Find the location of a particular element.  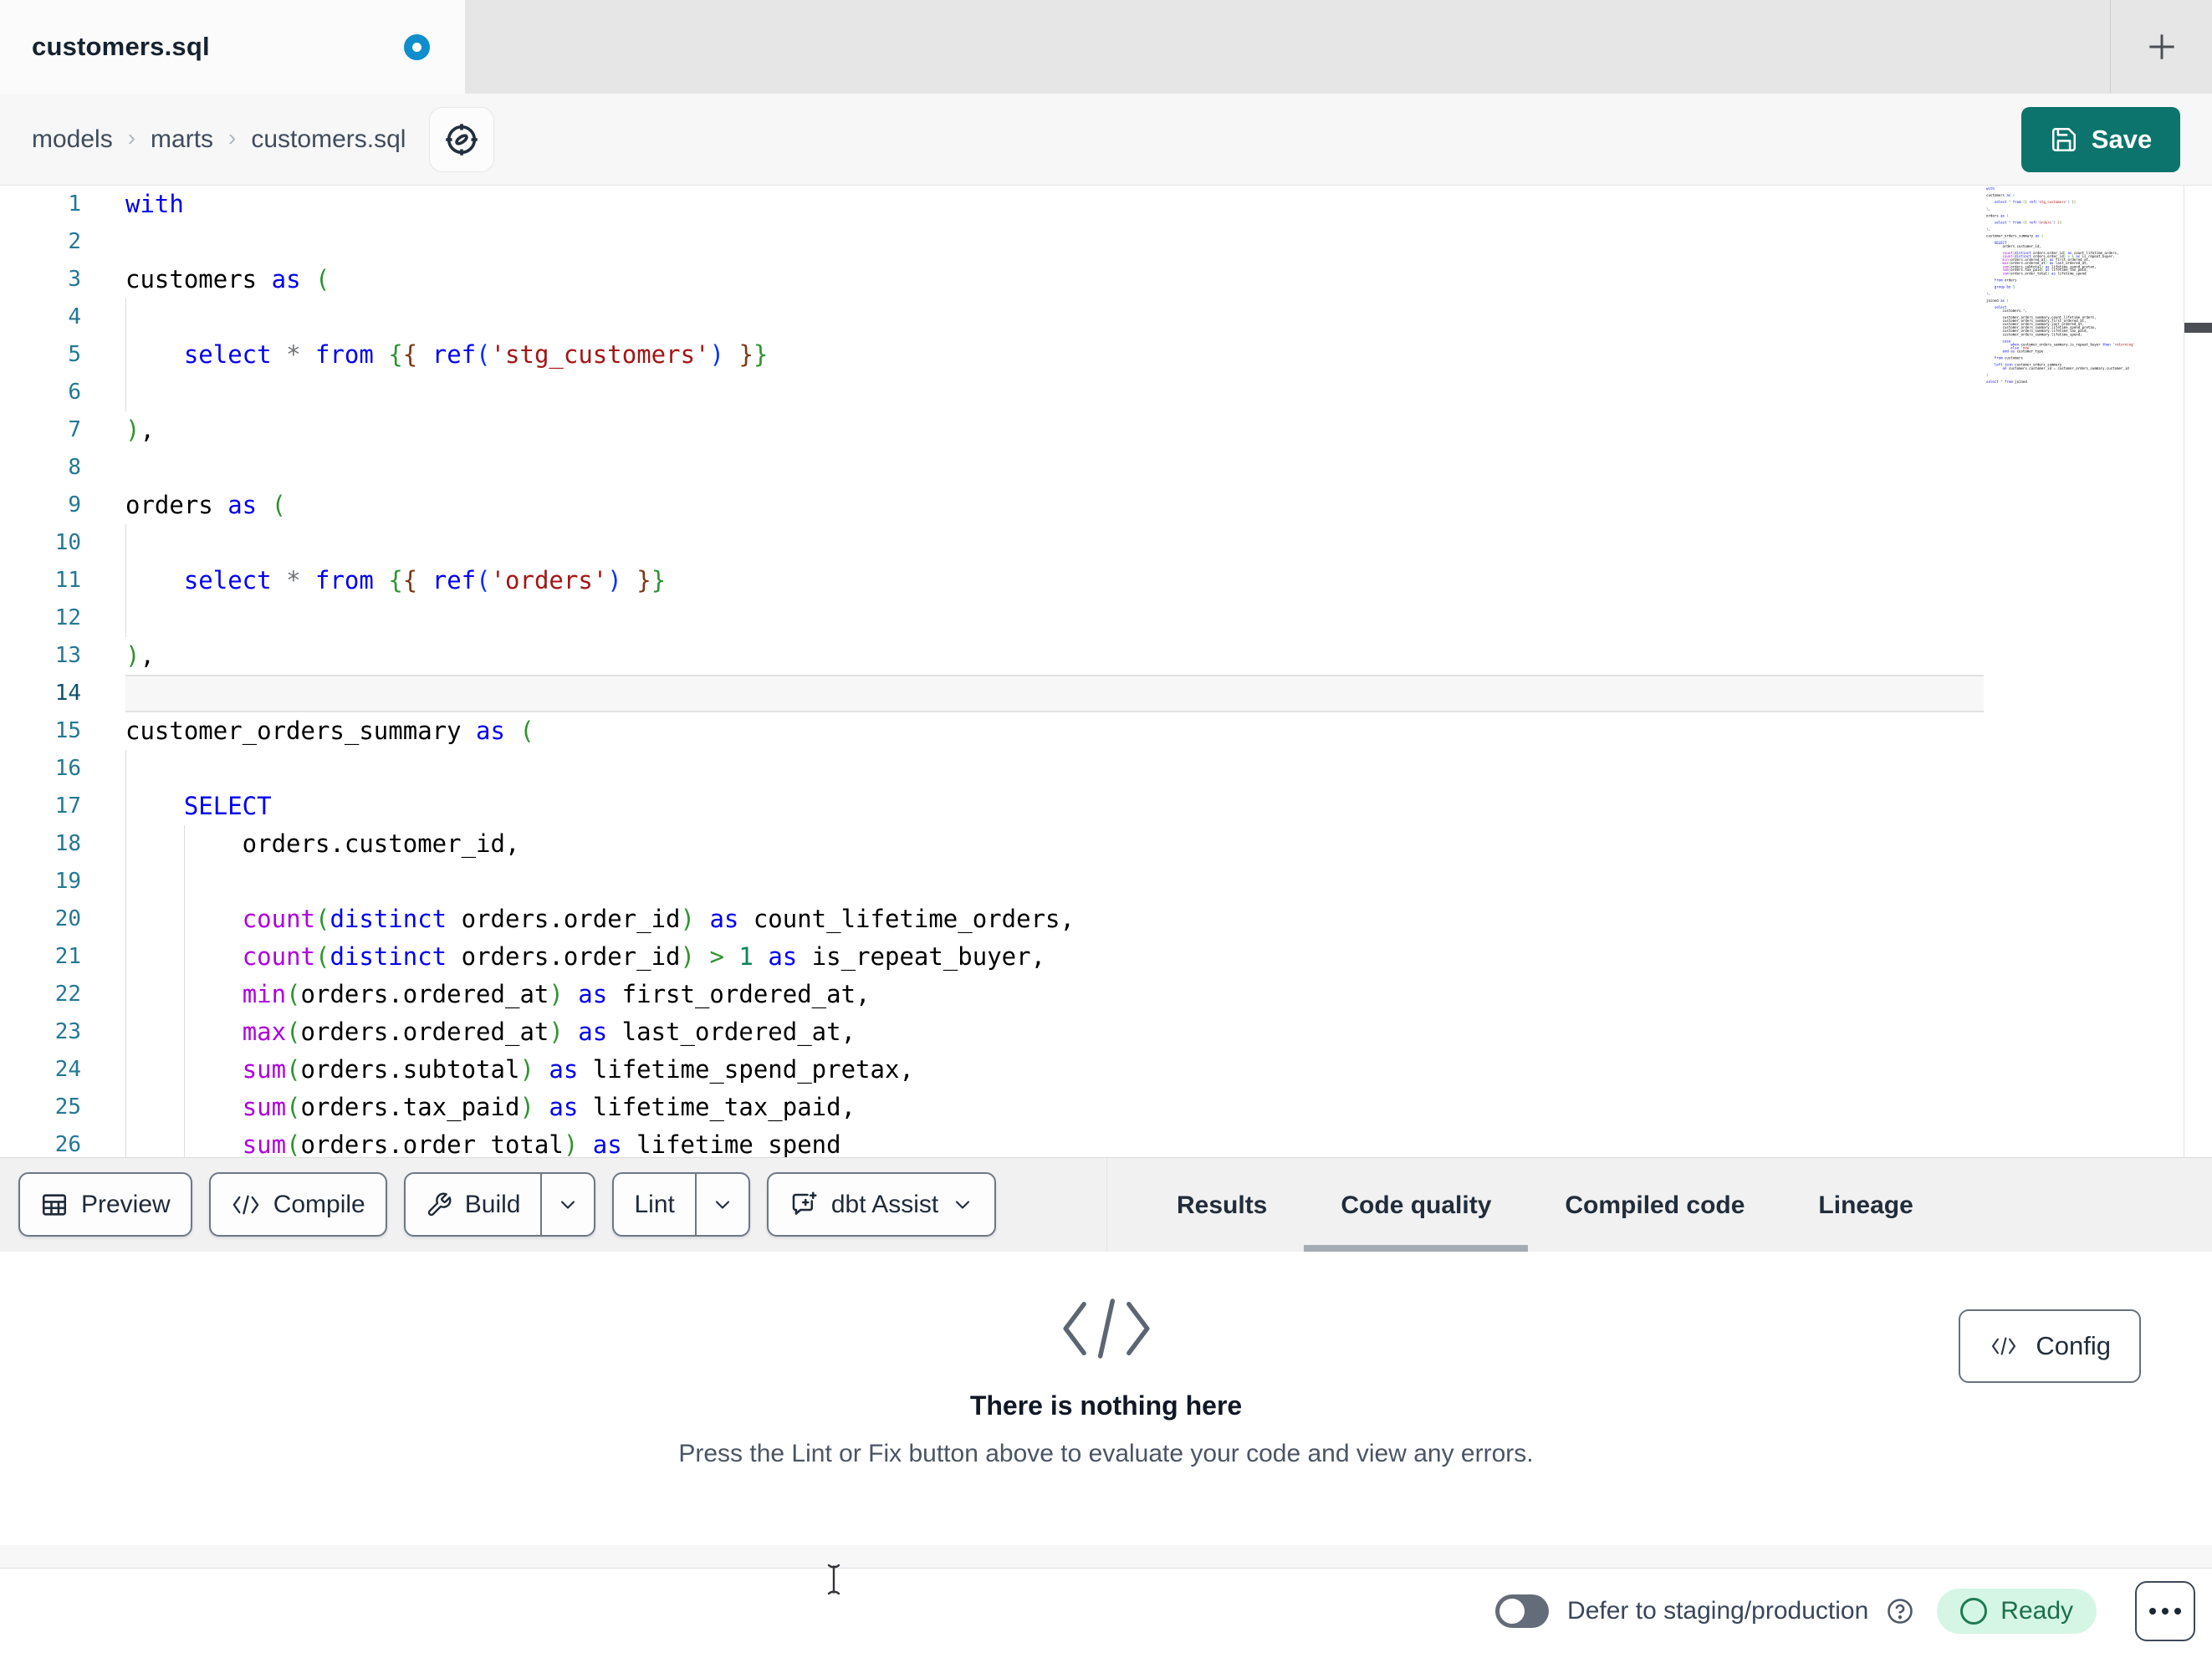

code-line: 16 is located at coordinates (992, 769).